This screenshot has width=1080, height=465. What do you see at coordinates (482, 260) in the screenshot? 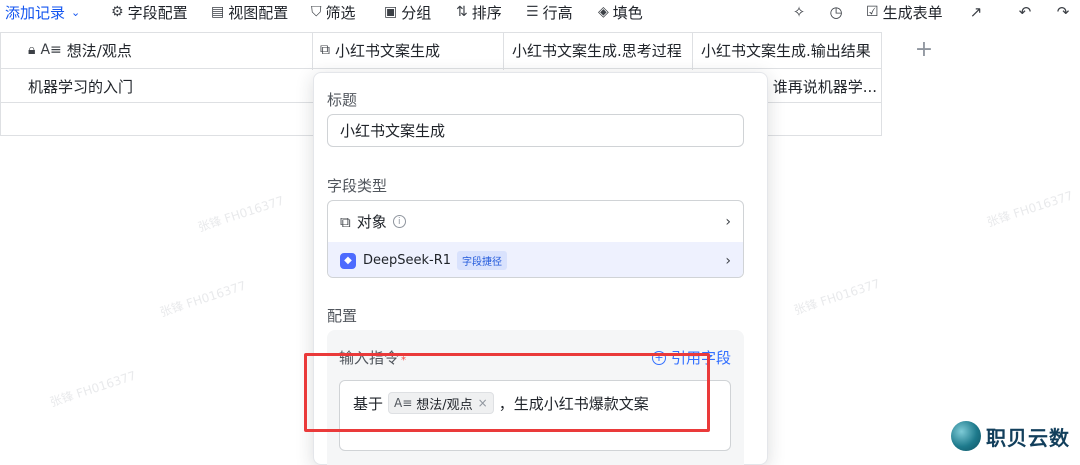
I see `field-shortcut-badge: 字段捷径` at bounding box center [482, 260].